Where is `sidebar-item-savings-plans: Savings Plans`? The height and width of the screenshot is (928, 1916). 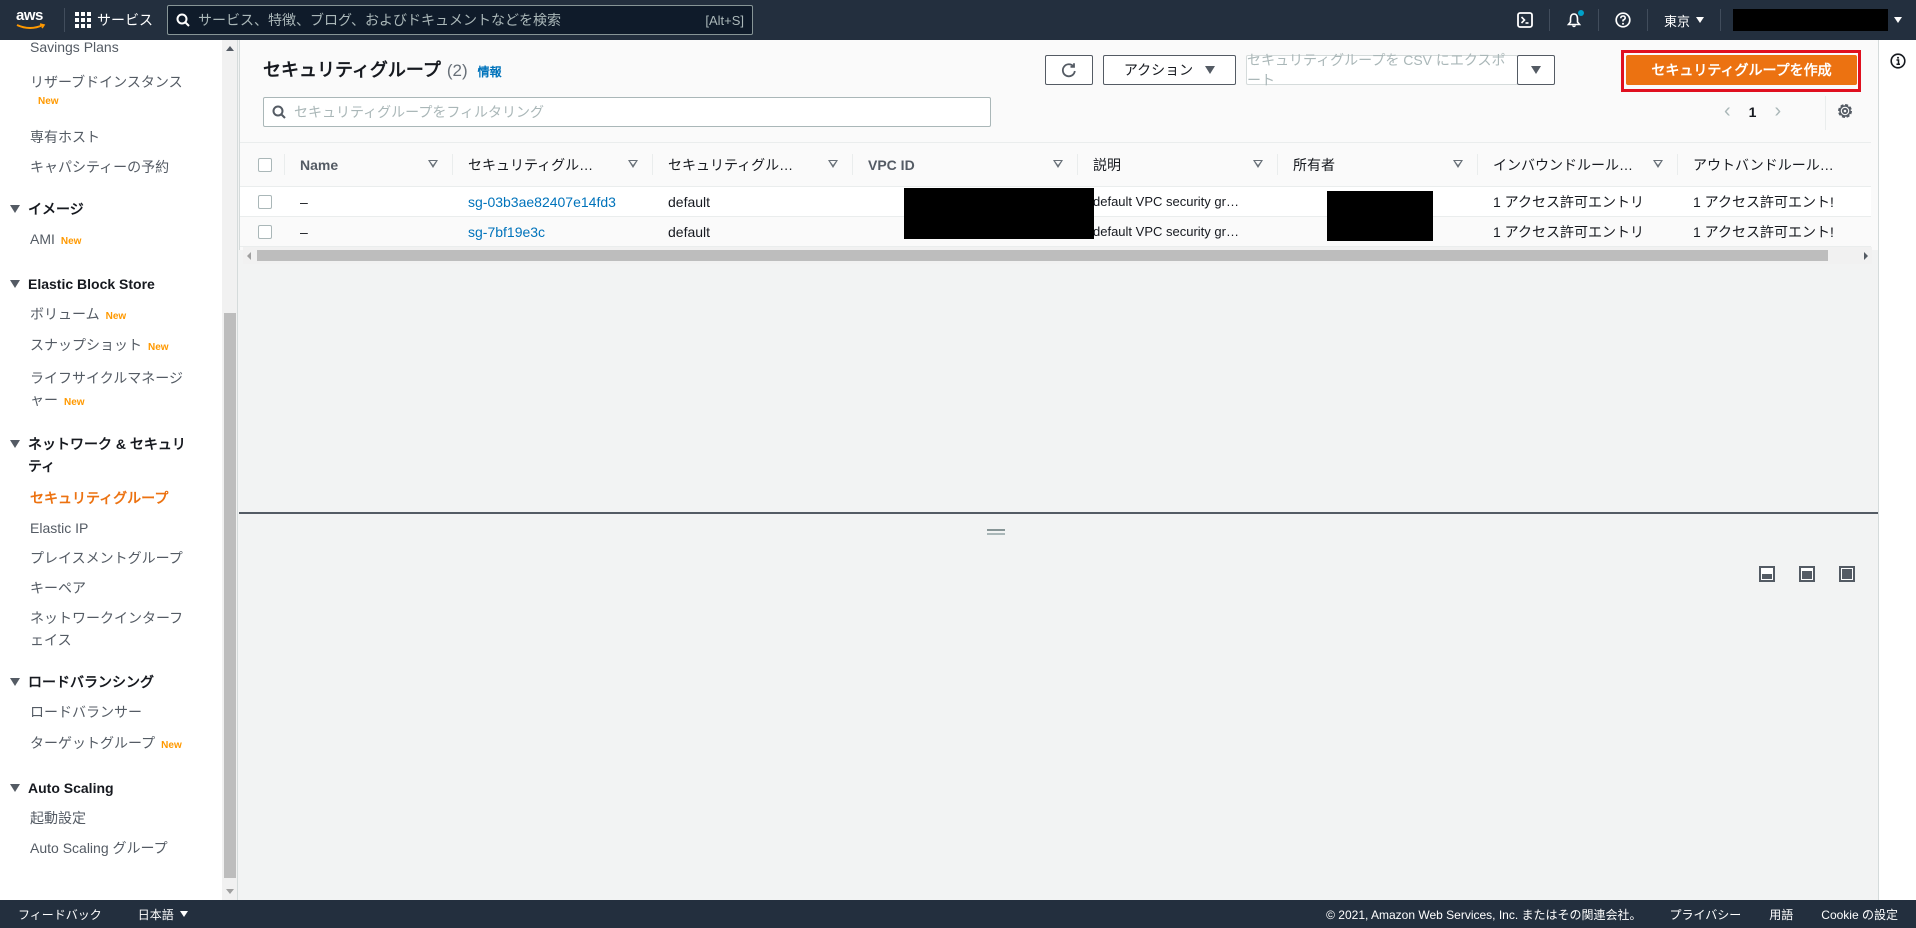
sidebar-item-savings-plans: Savings Plans is located at coordinates (74, 48).